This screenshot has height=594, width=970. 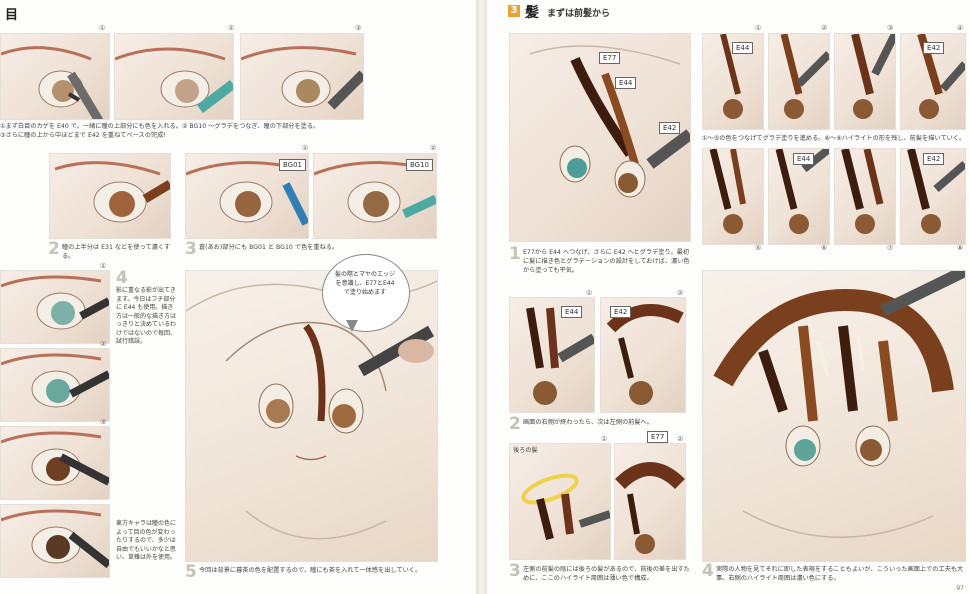 What do you see at coordinates (191, 572) in the screenshot?
I see `step-number: 5` at bounding box center [191, 572].